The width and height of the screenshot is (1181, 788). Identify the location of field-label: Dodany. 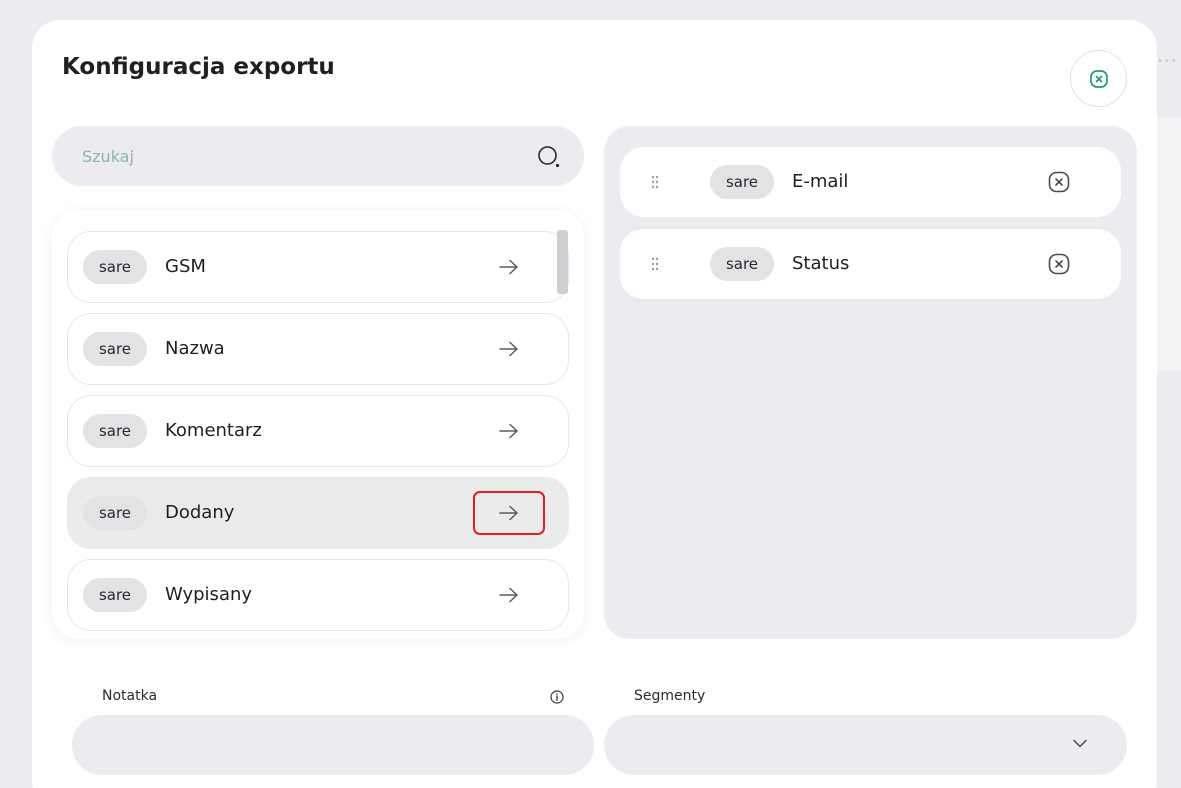
(200, 512).